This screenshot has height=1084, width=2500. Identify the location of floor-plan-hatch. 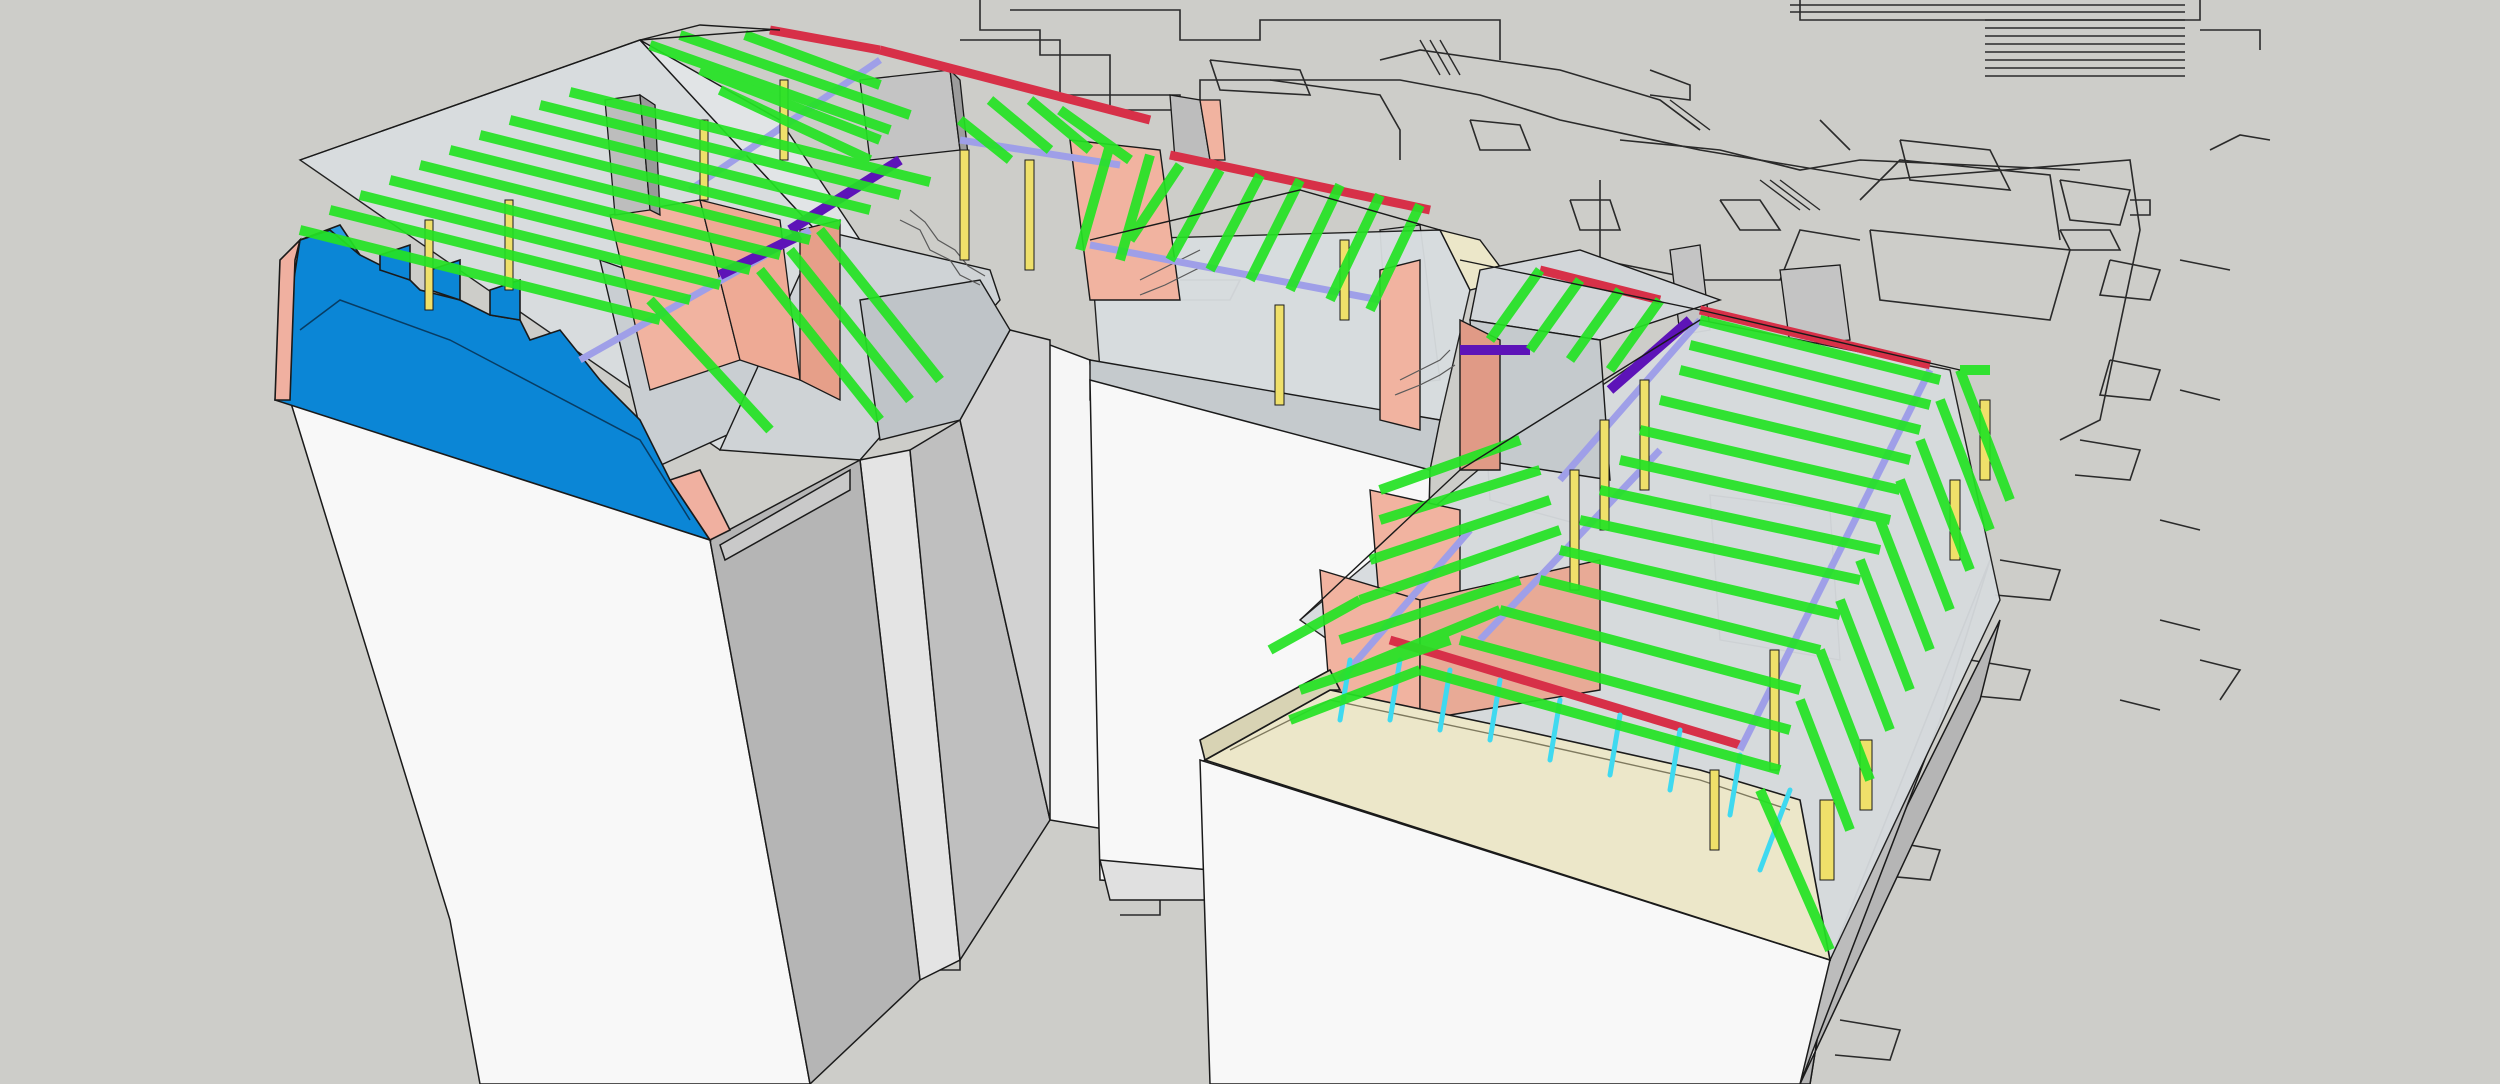
(1802, 107).